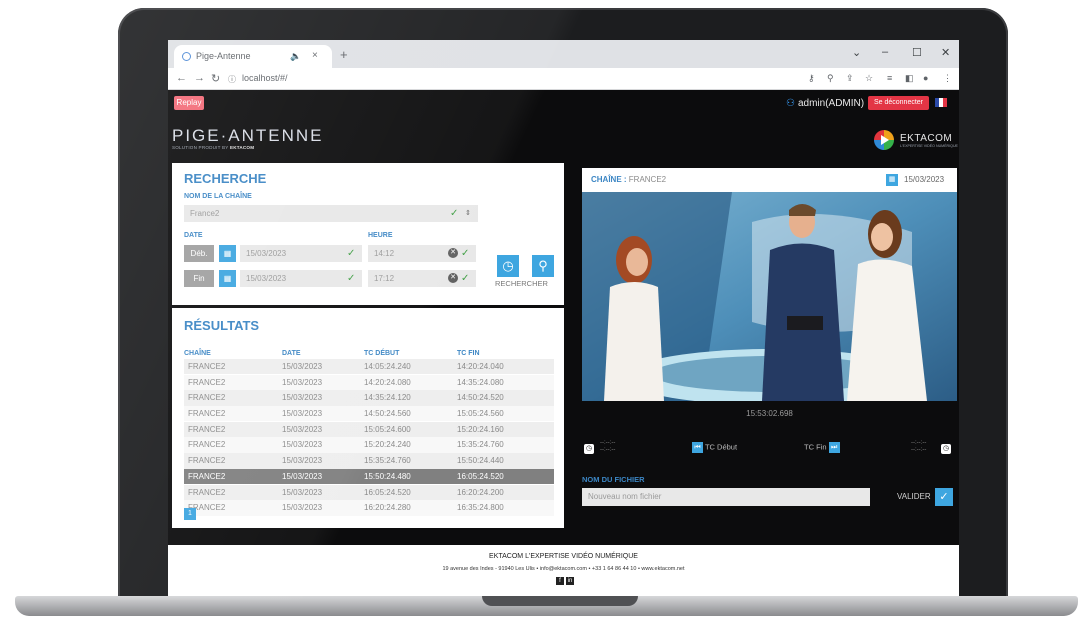 The height and width of the screenshot is (624, 1091). I want to click on end-date-input: 15/03/2023 ✓, so click(301, 278).